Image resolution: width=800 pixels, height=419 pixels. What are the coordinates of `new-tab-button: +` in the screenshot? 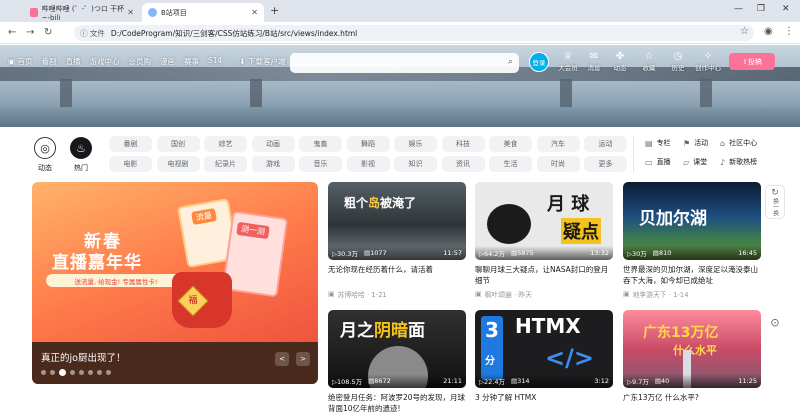 It's located at (274, 10).